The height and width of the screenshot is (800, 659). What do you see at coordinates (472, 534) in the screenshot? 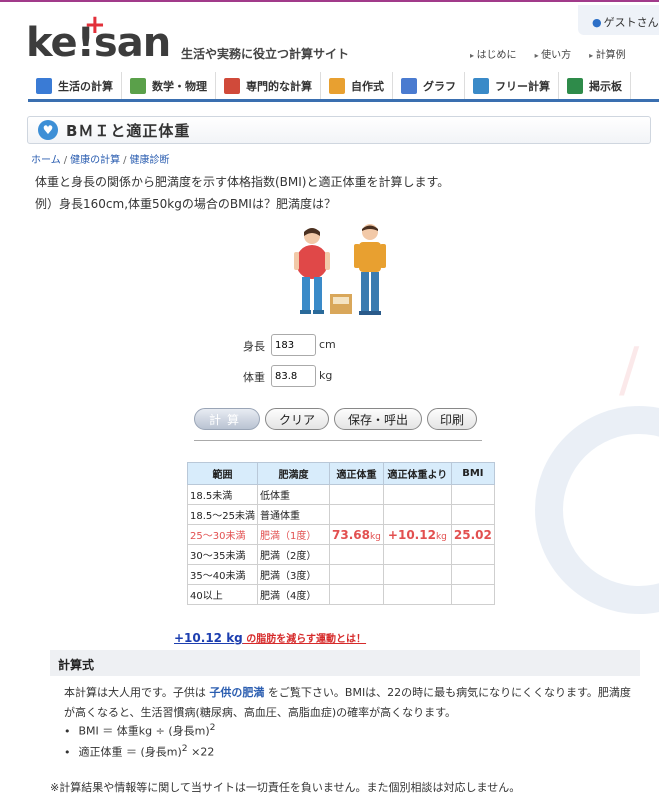
I see `bmi-value: 25.02` at bounding box center [472, 534].